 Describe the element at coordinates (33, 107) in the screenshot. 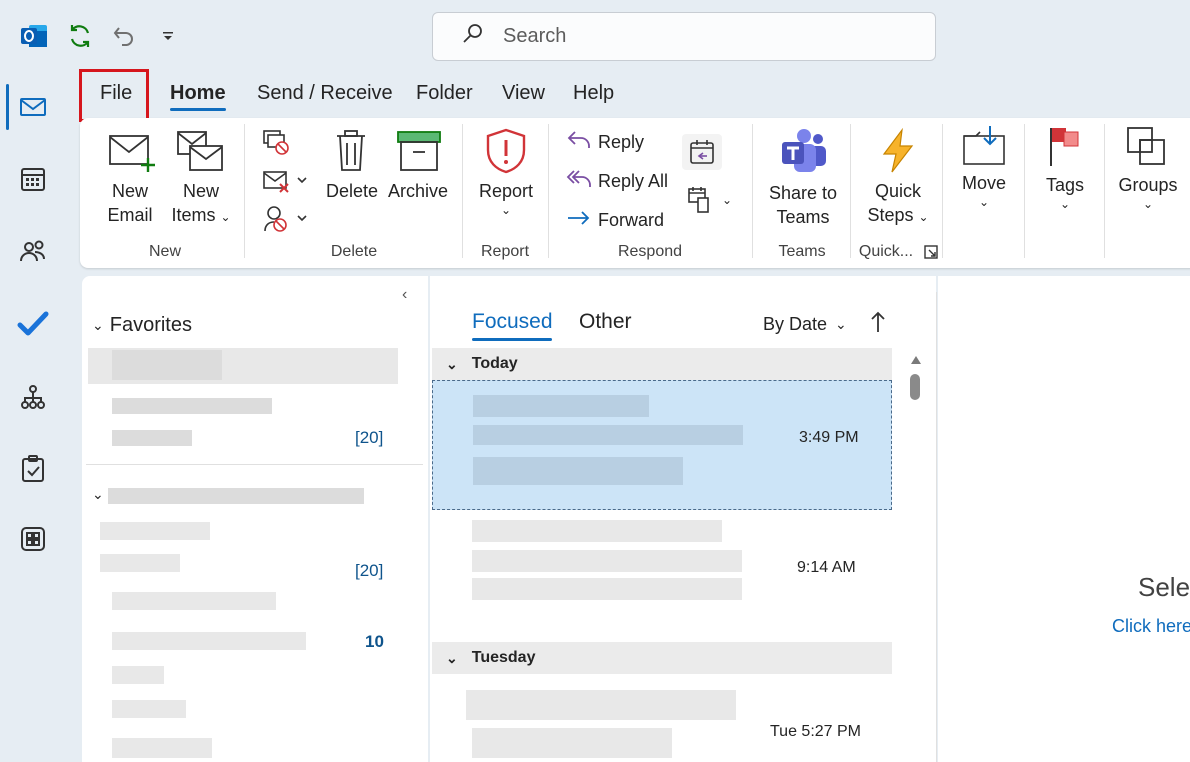

I see `mail-icon` at that location.